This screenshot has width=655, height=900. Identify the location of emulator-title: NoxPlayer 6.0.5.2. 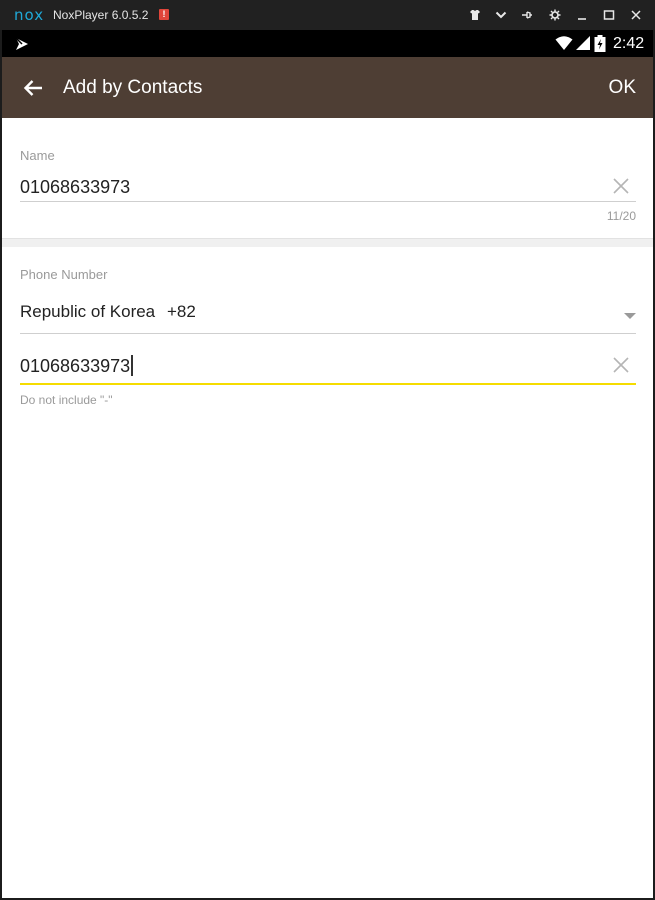
(101, 15).